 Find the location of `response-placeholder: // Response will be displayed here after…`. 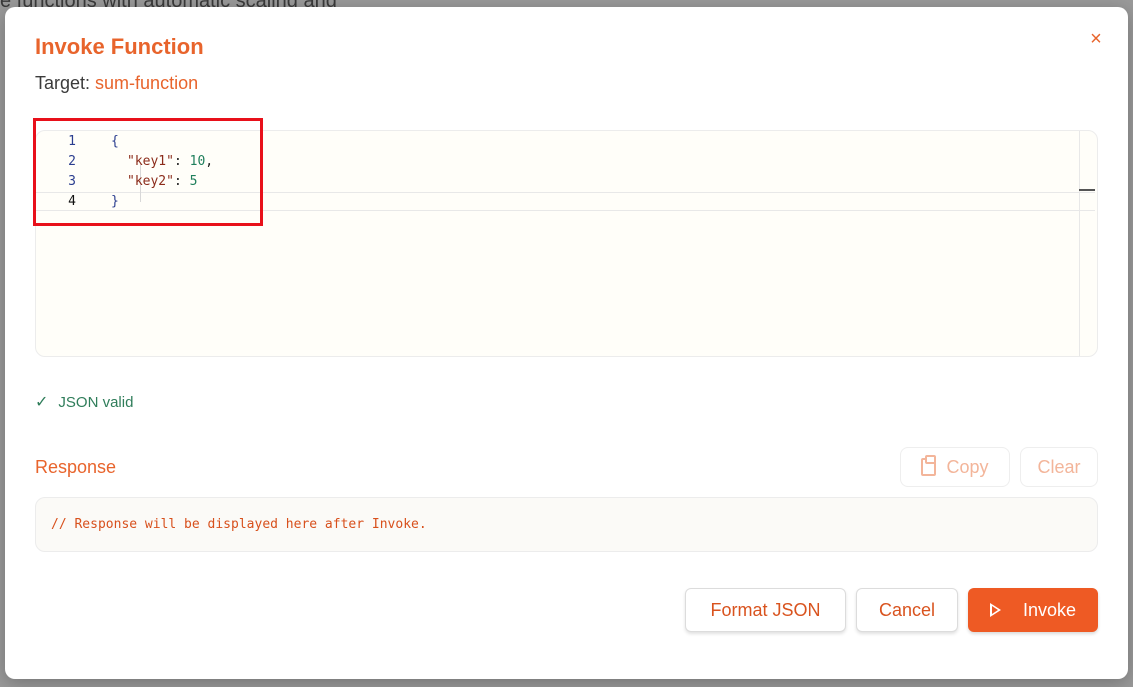

response-placeholder: // Response will be displayed here after… is located at coordinates (239, 524).